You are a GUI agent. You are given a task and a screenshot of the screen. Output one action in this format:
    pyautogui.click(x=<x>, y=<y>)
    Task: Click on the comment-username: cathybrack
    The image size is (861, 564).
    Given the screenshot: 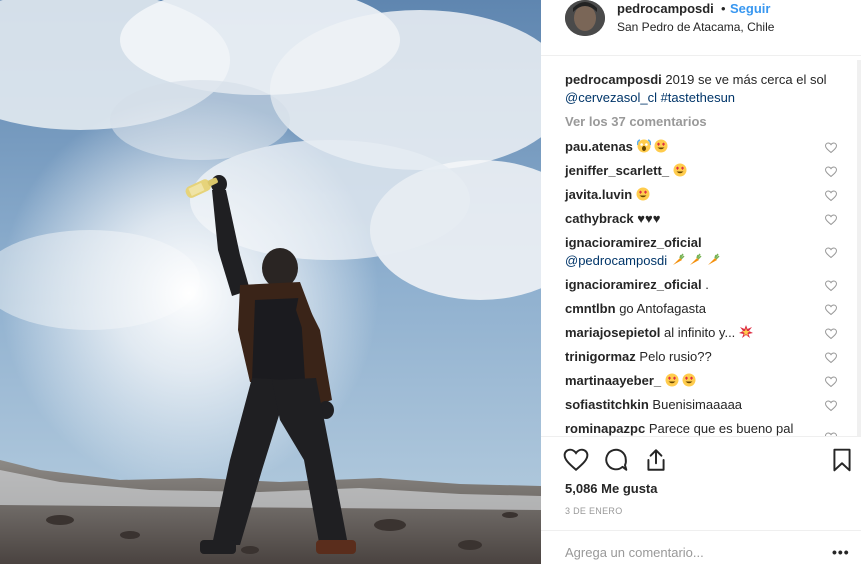 What is the action you would take?
    pyautogui.click(x=599, y=218)
    